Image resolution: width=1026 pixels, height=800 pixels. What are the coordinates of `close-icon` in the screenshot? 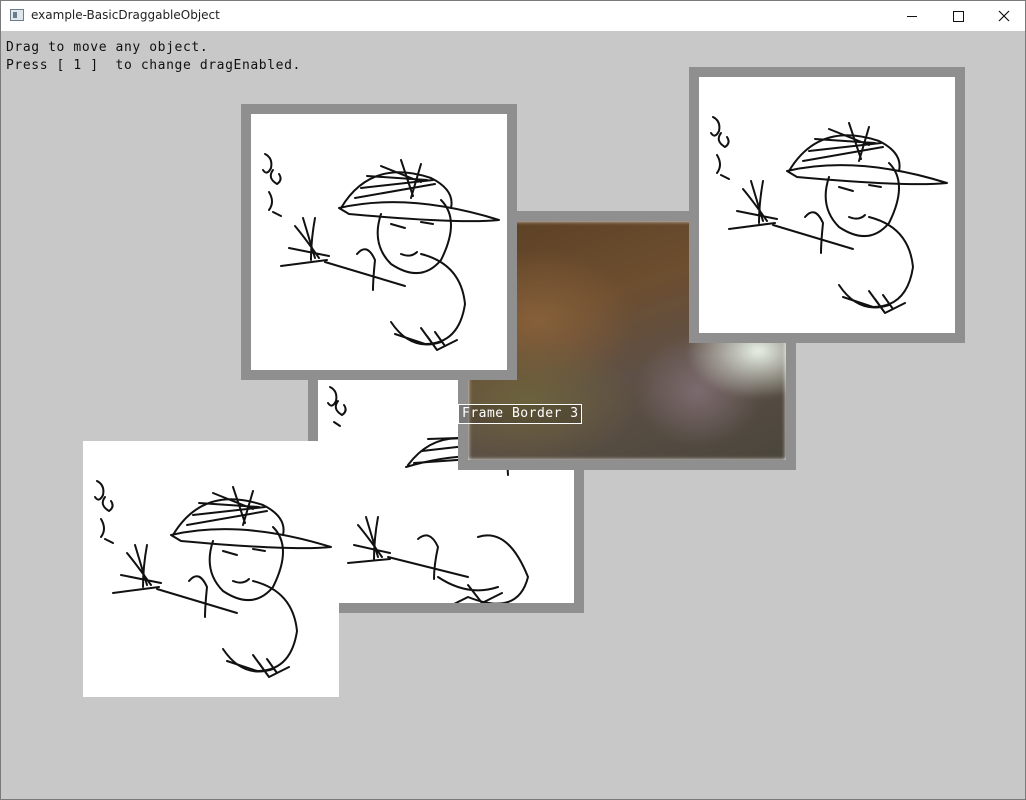 It's located at (1004, 16).